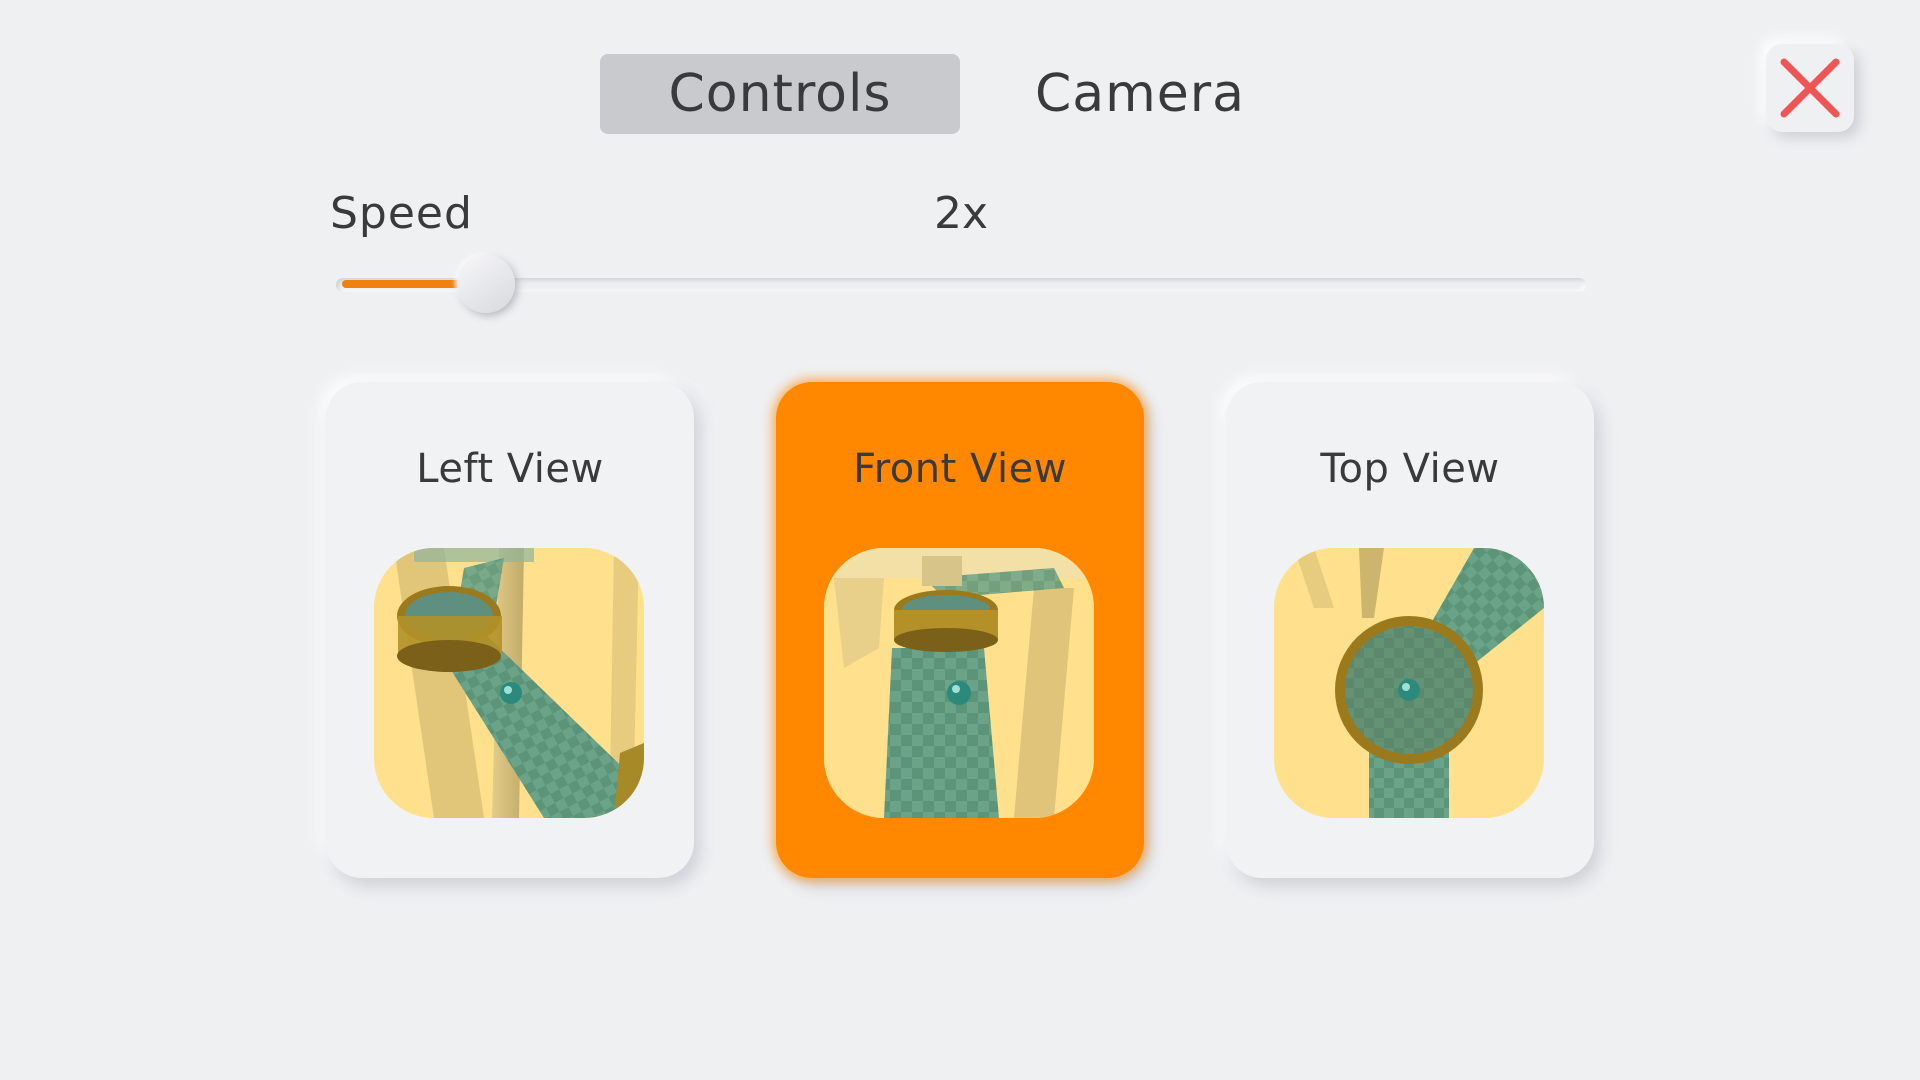 This screenshot has height=1080, width=1920. Describe the element at coordinates (1410, 469) in the screenshot. I see `top-view-title: Top View` at that location.